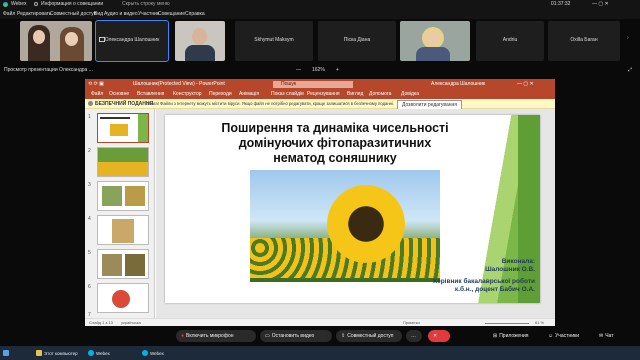  I want to click on participant-tile: Oxilla Баган, so click(584, 41).